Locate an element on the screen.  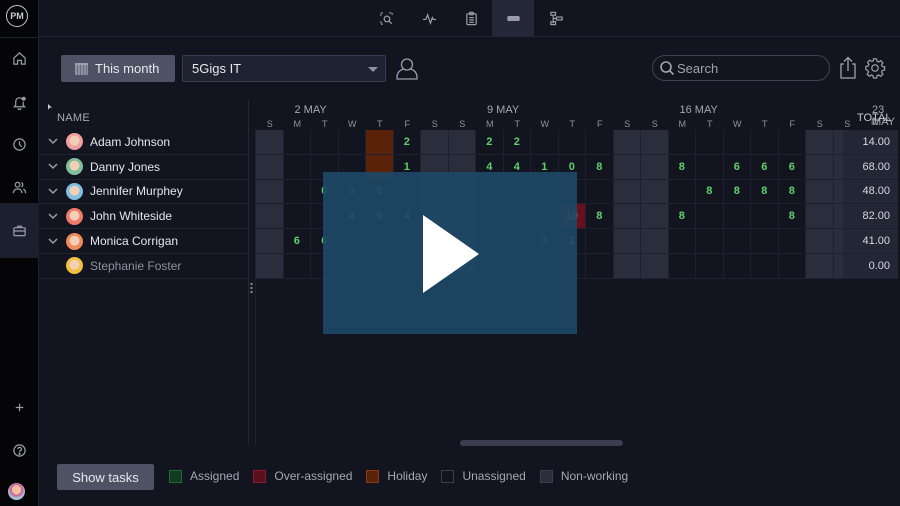
sidebar-item-notifications is located at coordinates (19, 102).